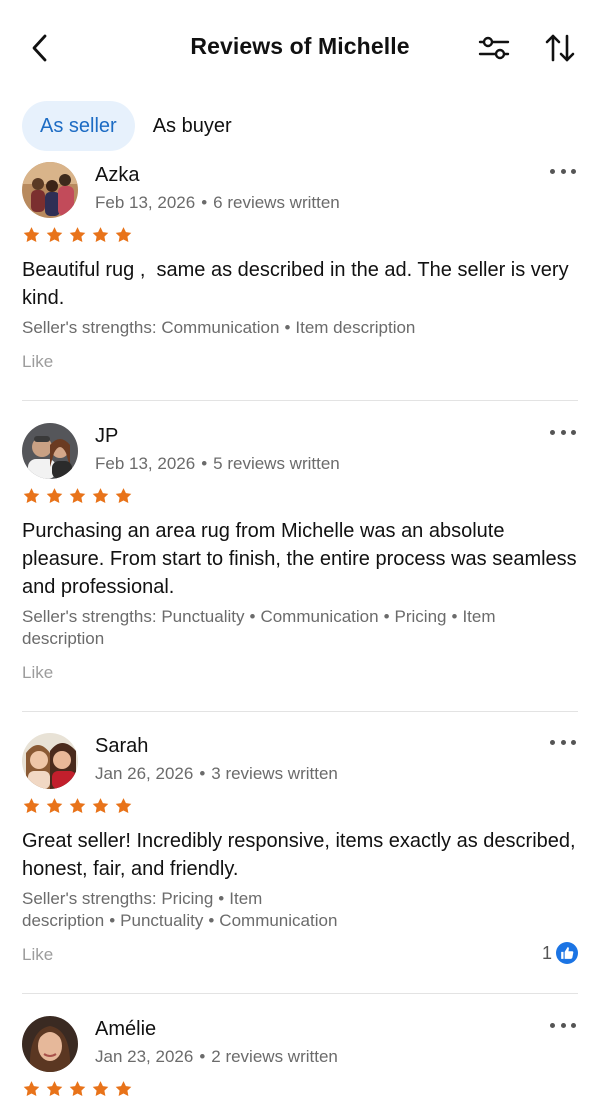 Image resolution: width=600 pixels, height=1106 pixels. I want to click on review-meta: Jan 26, 2026 • 3 reviews written, so click(216, 773).